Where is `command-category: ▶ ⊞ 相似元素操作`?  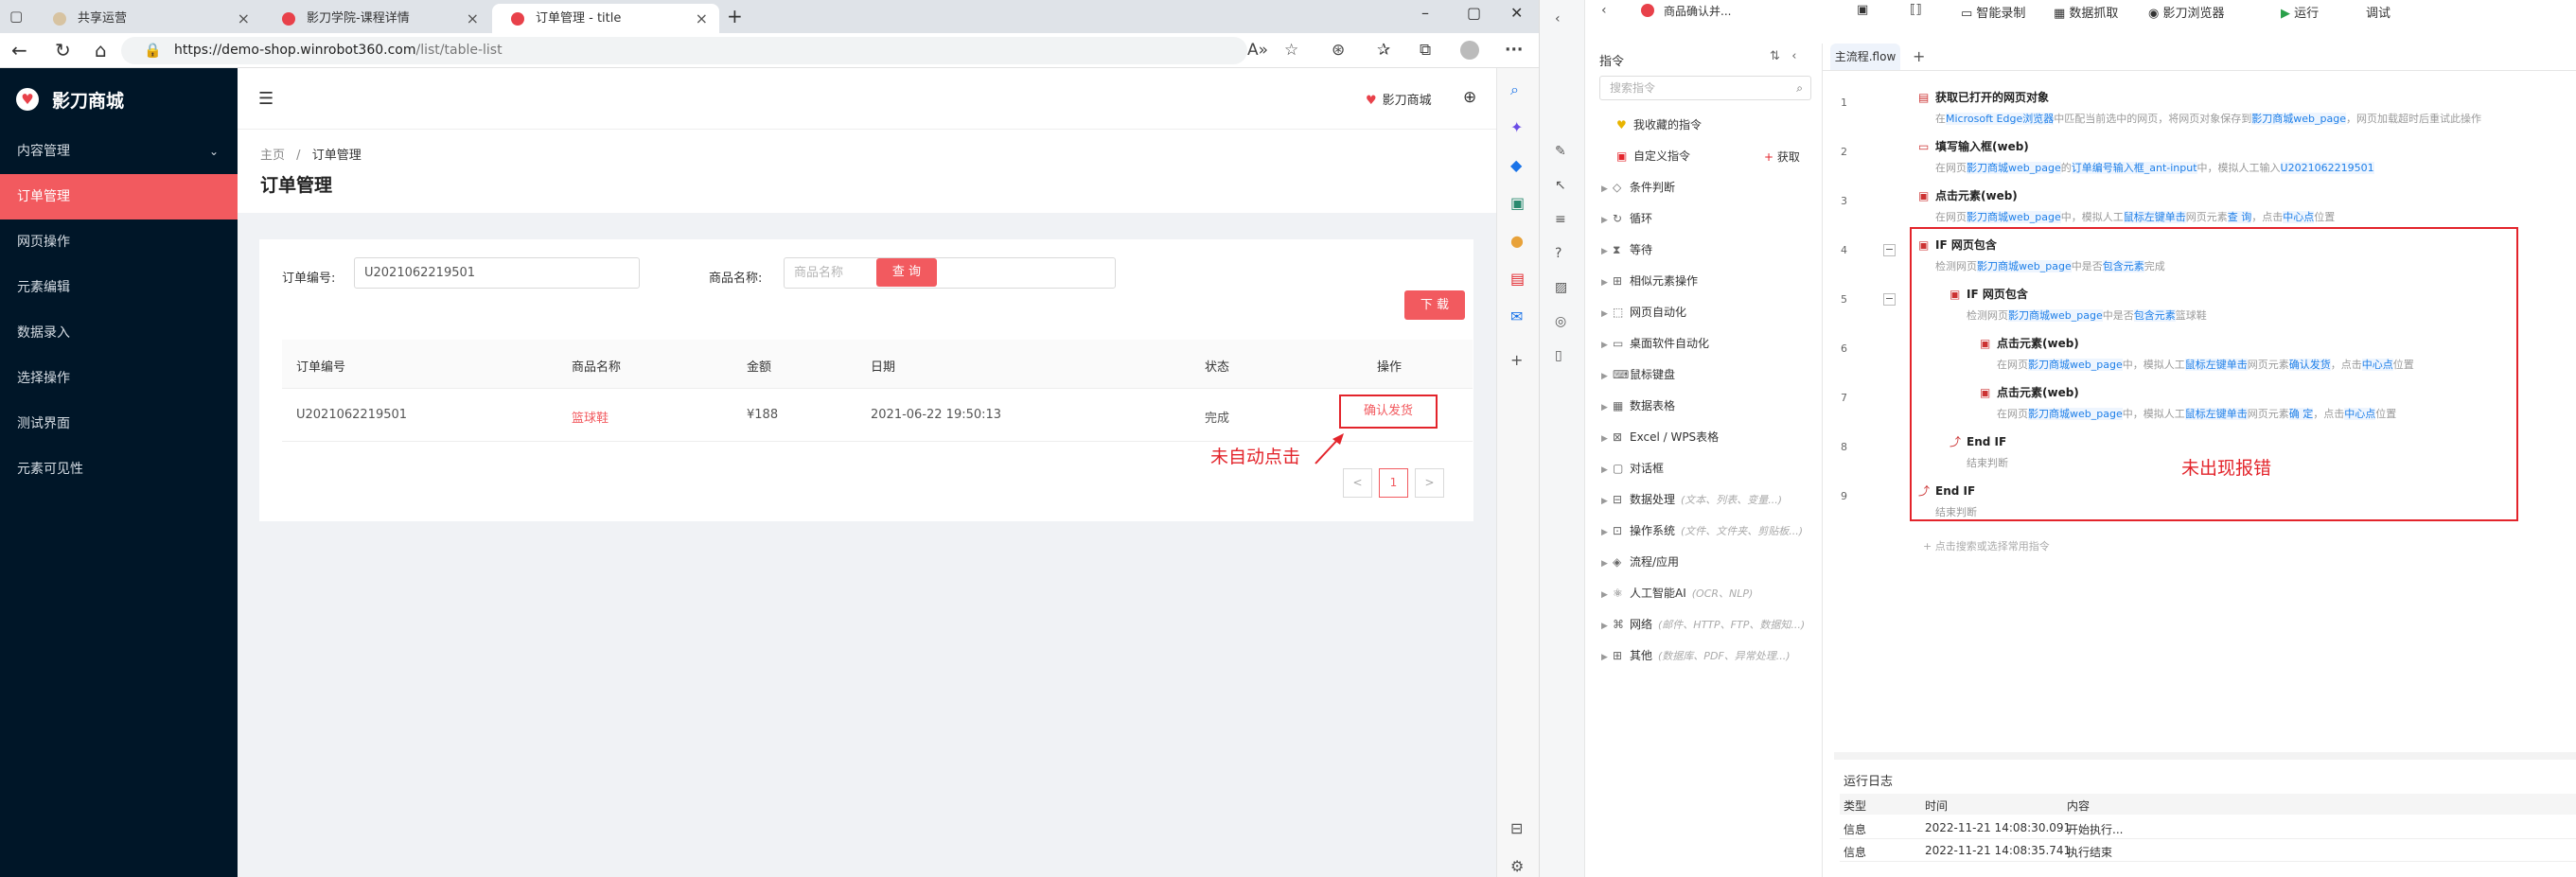 command-category: ▶ ⊞ 相似元素操作 is located at coordinates (1649, 280).